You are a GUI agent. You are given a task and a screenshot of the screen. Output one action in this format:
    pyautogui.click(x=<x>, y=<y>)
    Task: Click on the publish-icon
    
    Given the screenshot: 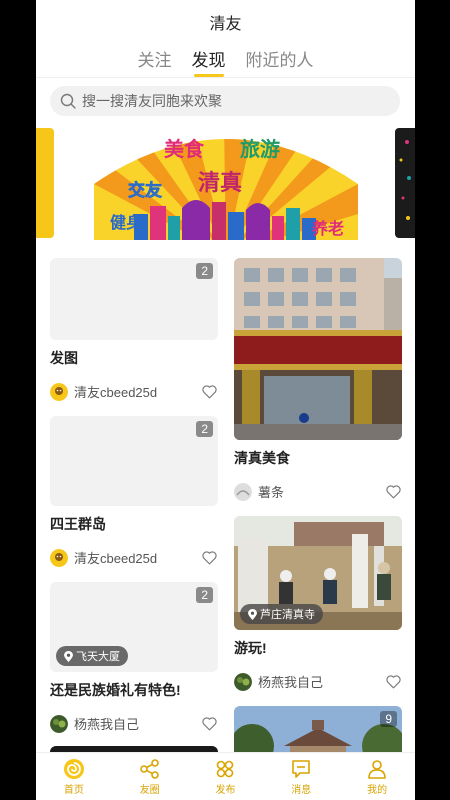 What is the action you would take?
    pyautogui.click(x=225, y=768)
    